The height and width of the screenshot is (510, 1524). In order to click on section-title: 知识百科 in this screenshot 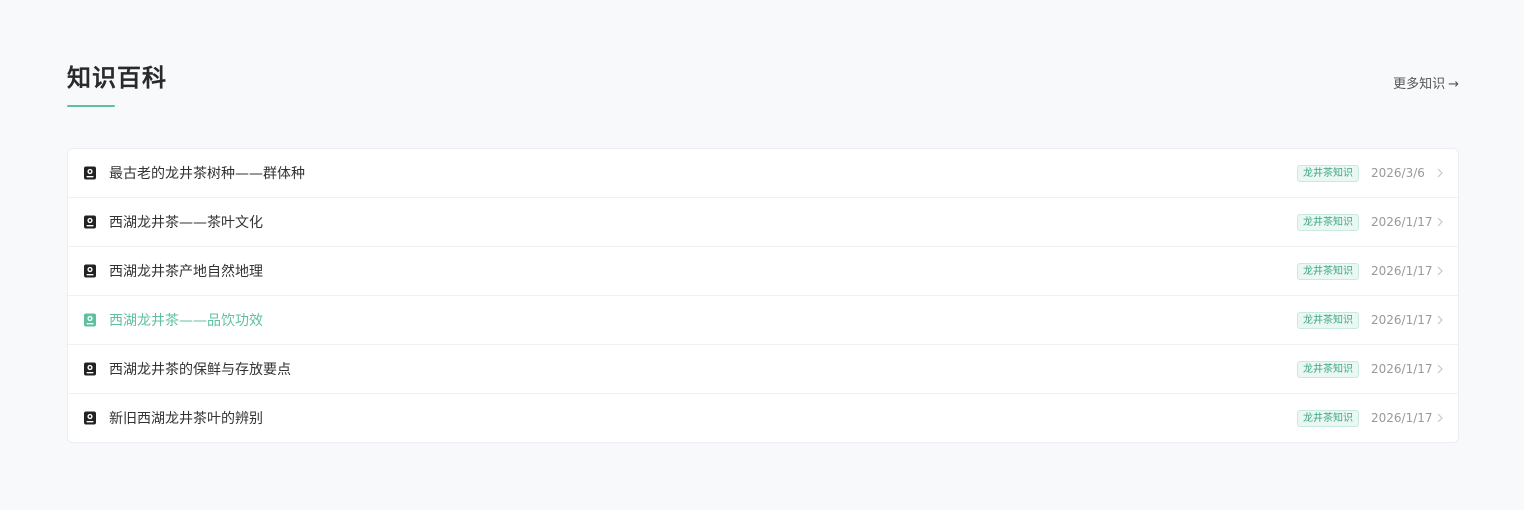, I will do `click(117, 78)`.